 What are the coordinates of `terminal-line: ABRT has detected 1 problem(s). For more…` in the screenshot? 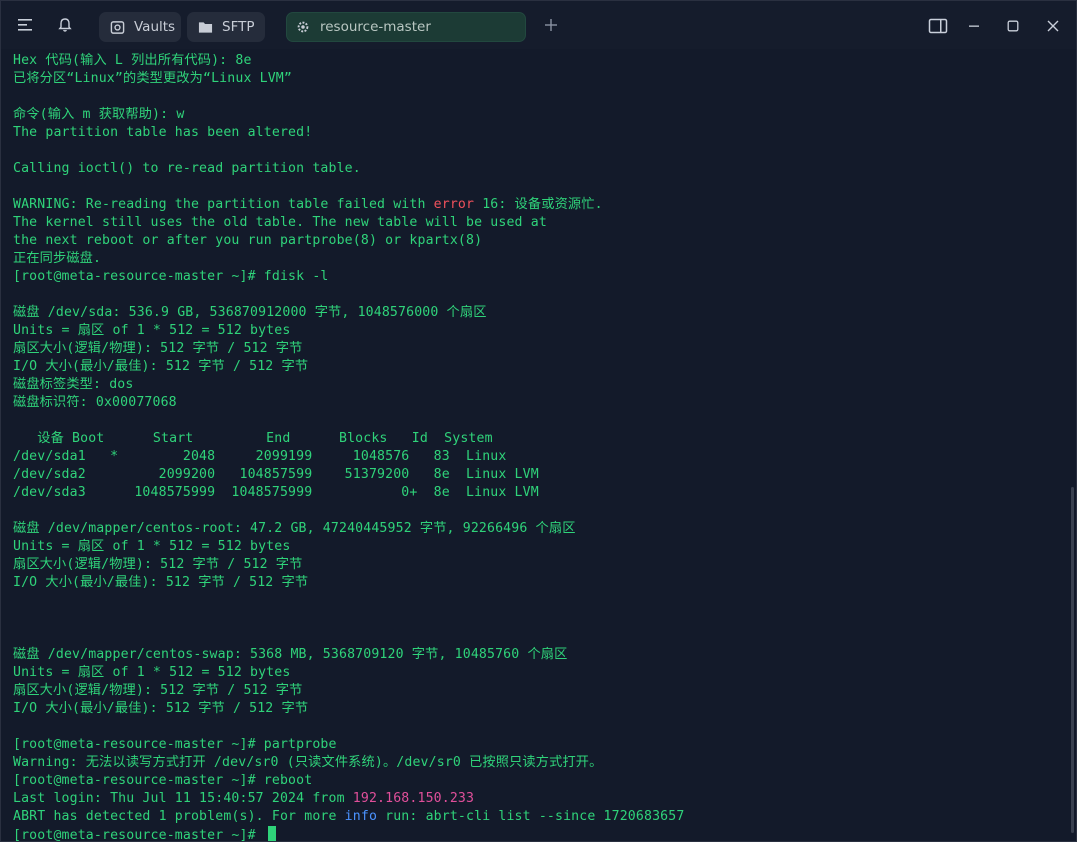 It's located at (537, 817).